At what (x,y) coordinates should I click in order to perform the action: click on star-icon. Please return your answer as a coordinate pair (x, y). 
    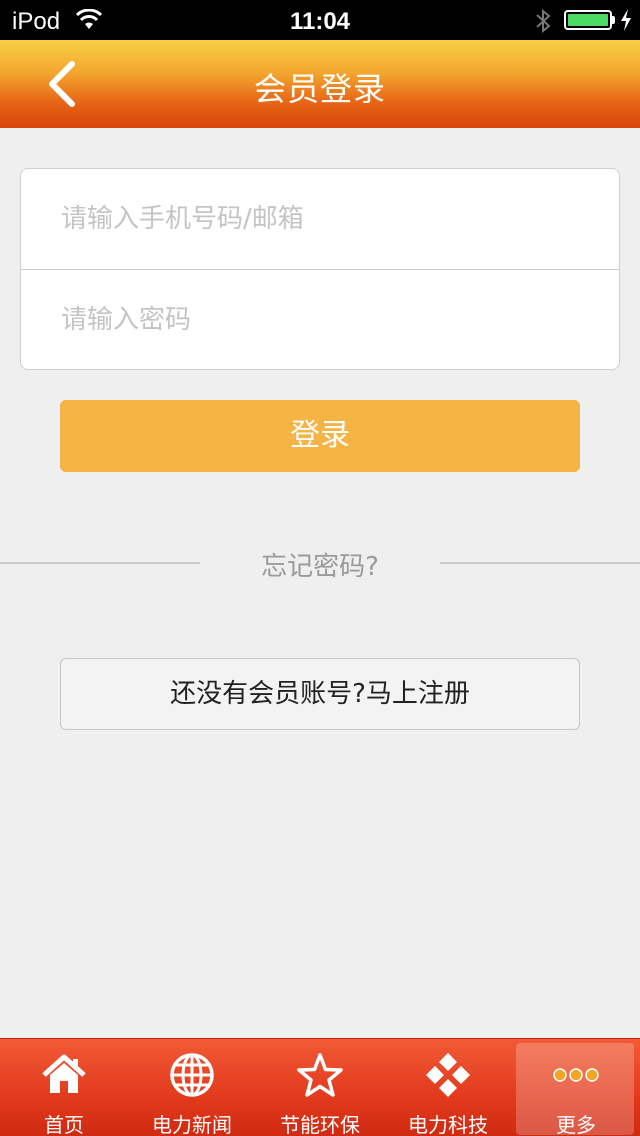
    Looking at the image, I should click on (320, 1075).